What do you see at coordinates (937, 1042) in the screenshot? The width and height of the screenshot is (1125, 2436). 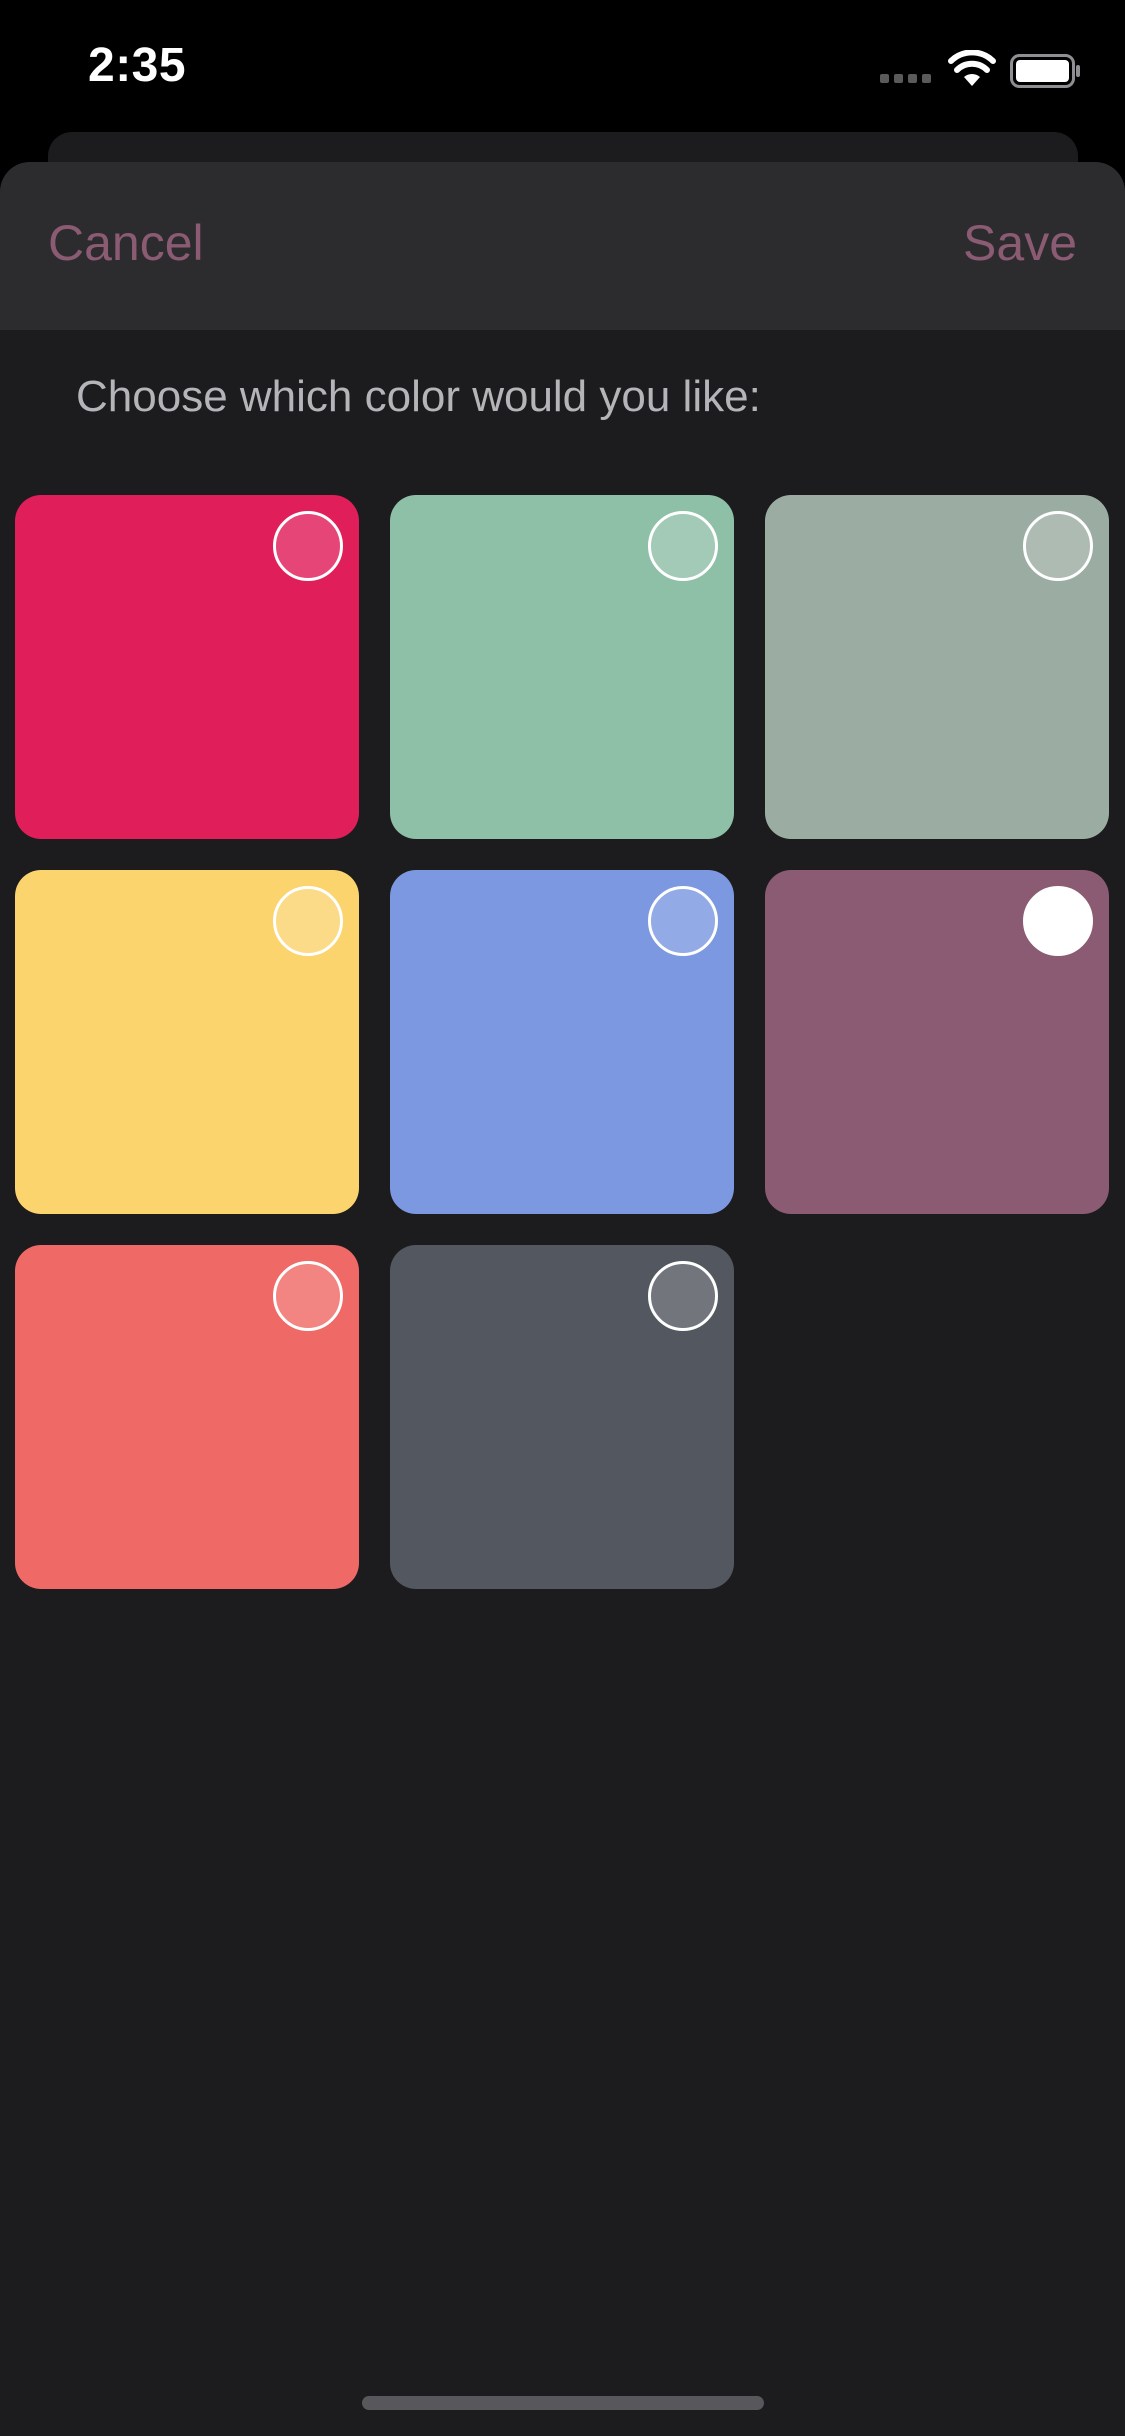 I see `color-swatch-plum` at bounding box center [937, 1042].